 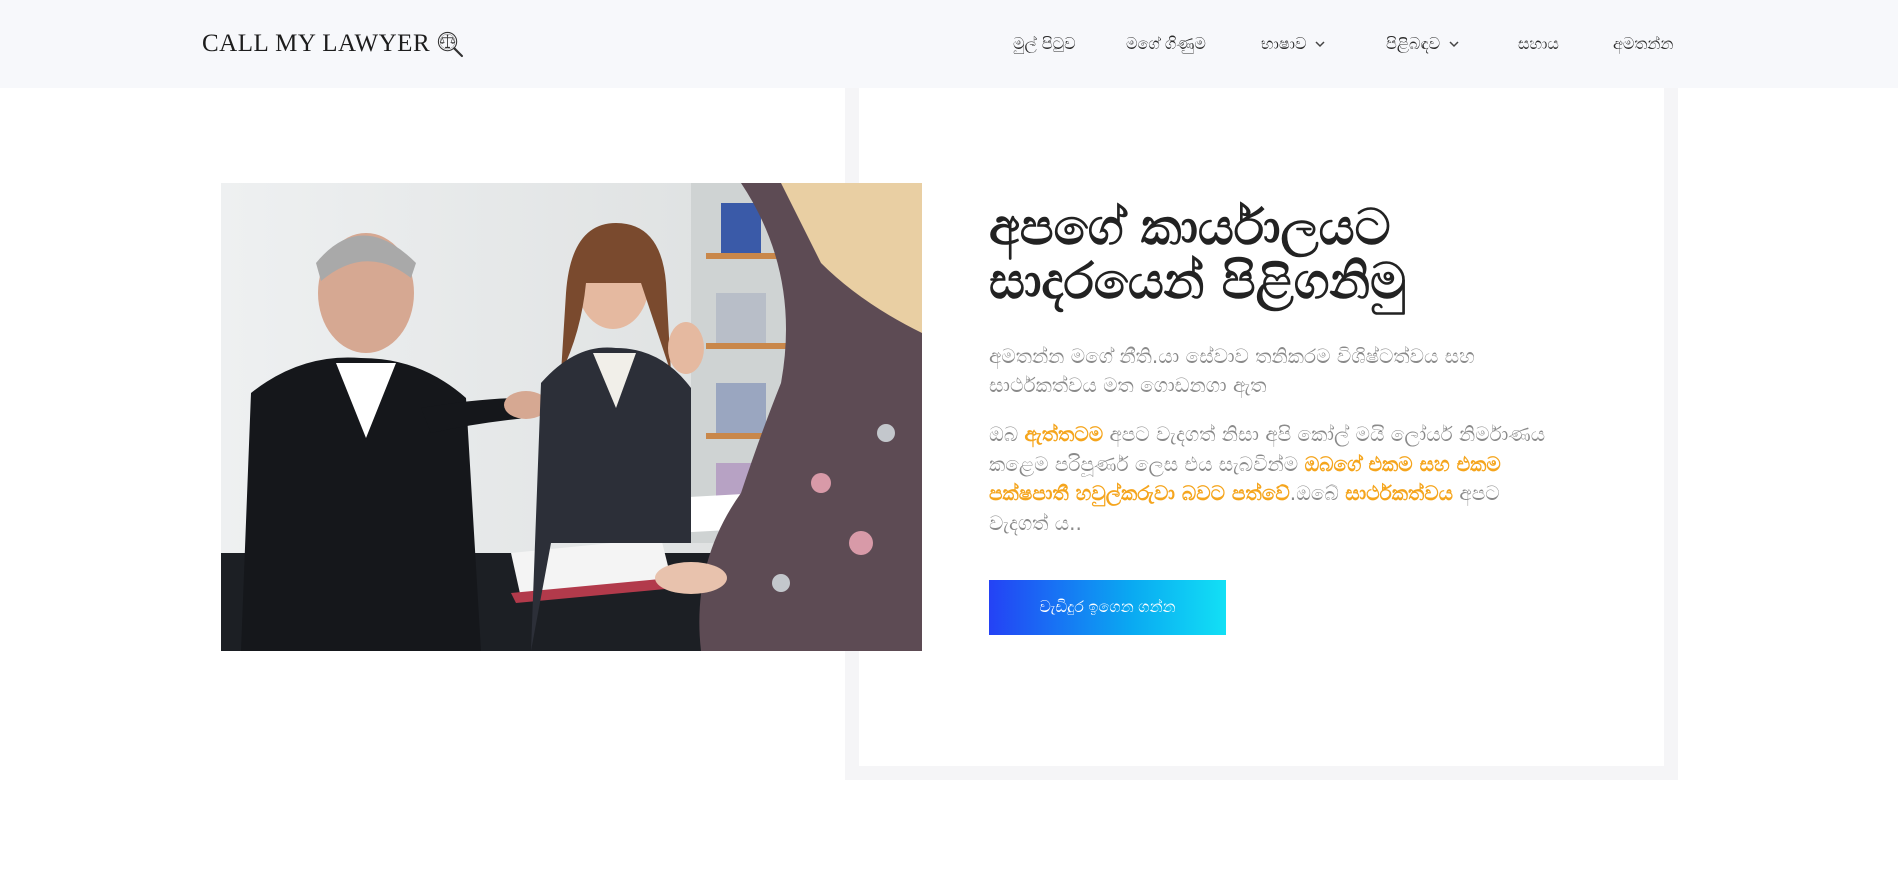 I want to click on nav-item-label: මුල් පිටුව, so click(x=1044, y=43).